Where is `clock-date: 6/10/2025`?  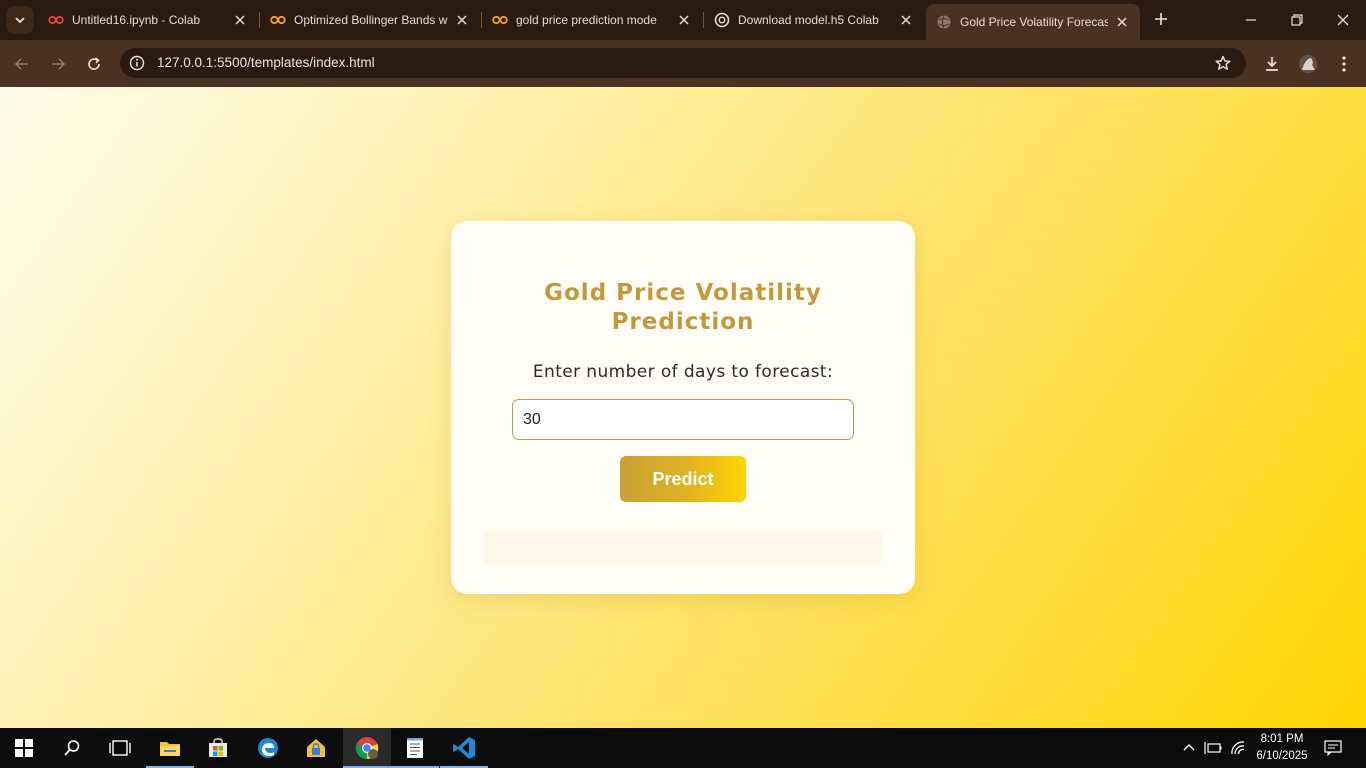
clock-date: 6/10/2025 is located at coordinates (1282, 756).